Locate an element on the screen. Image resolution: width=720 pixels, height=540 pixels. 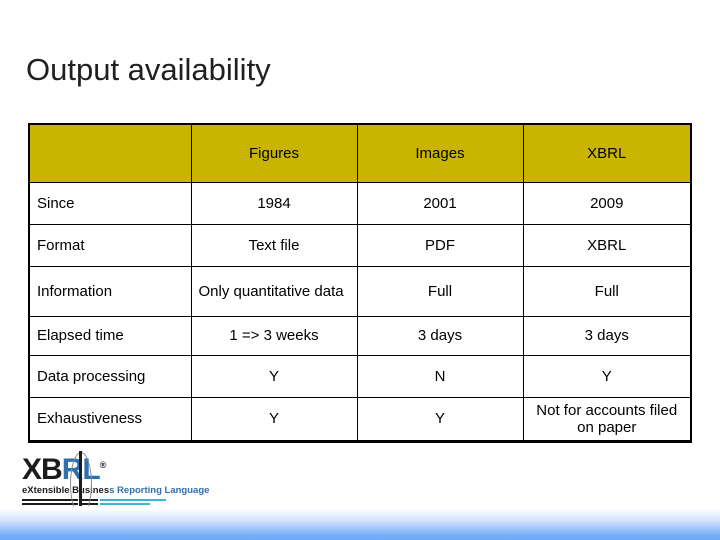
table-row: Format Text file PDF XBRL is located at coordinates (360, 245).